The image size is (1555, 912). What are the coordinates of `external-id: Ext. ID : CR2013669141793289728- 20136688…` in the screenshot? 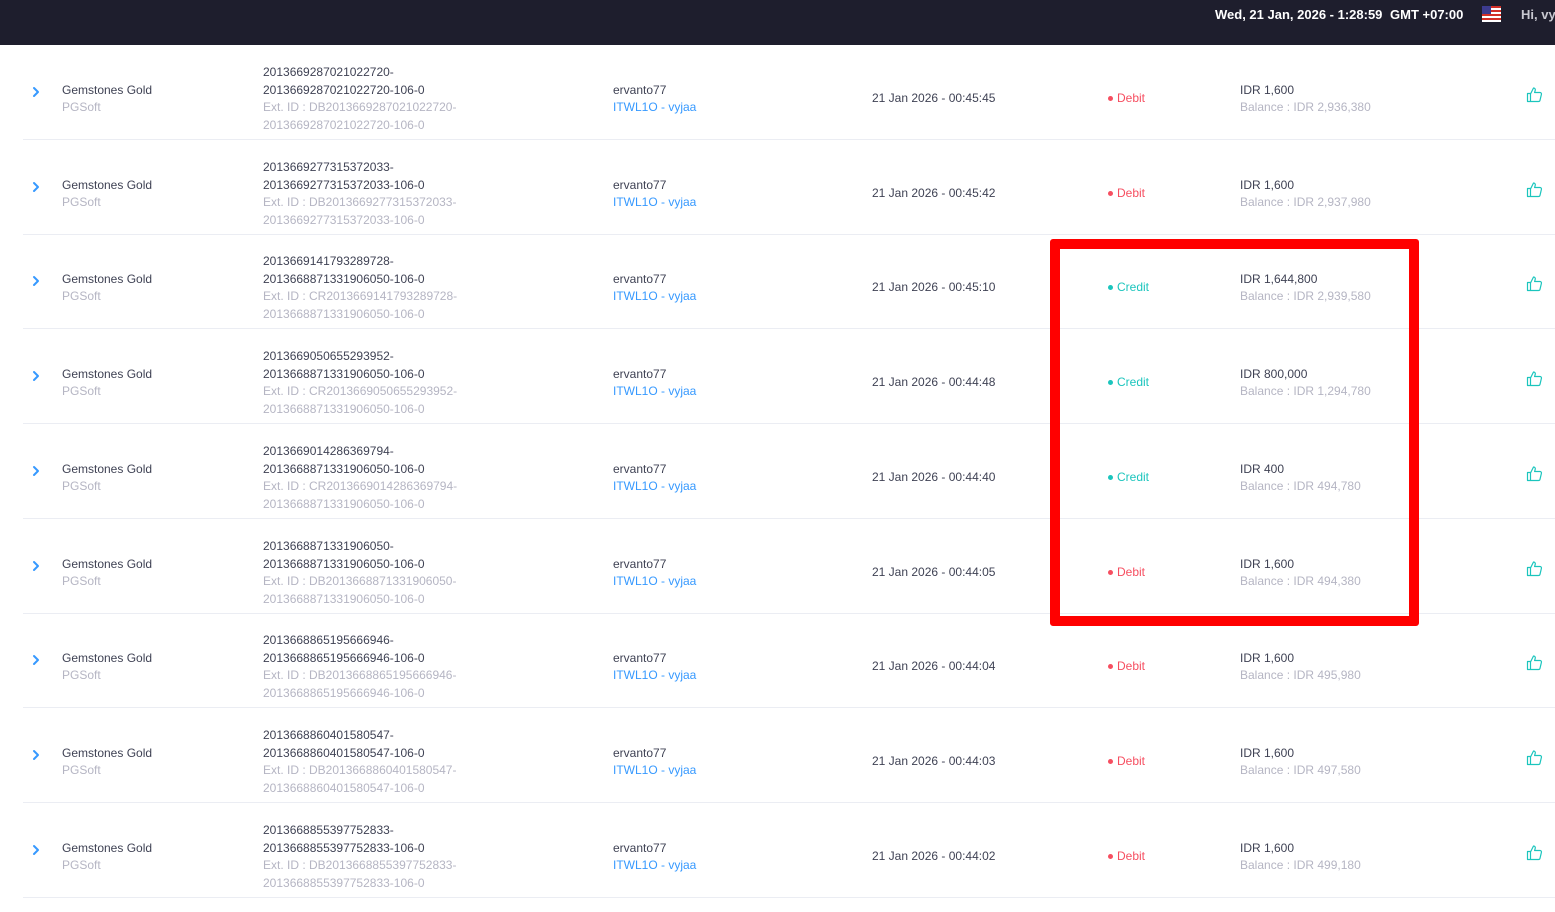 It's located at (360, 305).